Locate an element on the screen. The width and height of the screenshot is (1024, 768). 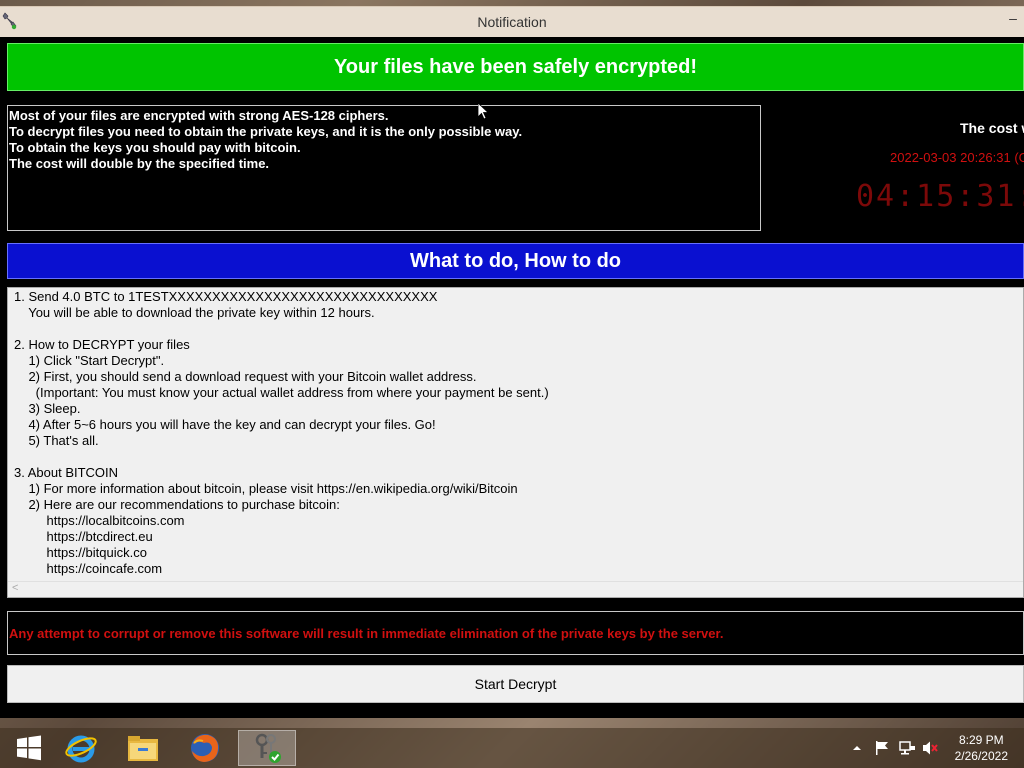
file-explorer-icon is located at coordinates (143, 748).